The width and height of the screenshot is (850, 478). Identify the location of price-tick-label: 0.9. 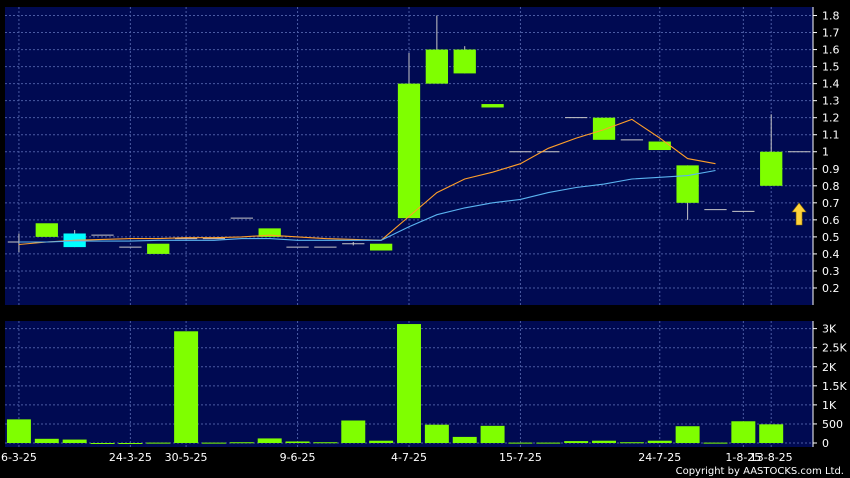
(831, 169).